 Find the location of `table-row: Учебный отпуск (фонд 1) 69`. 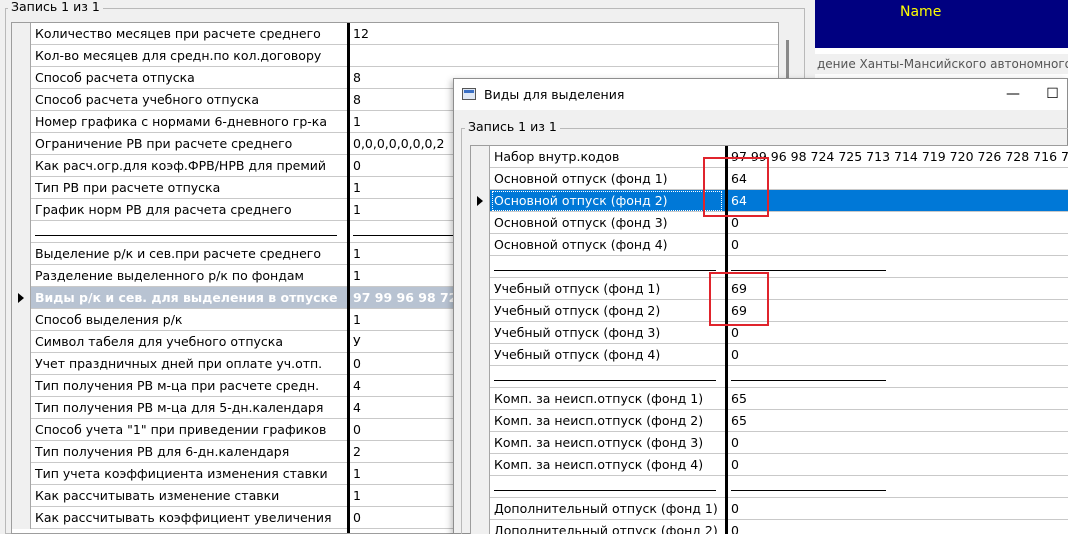

table-row: Учебный отпуск (фонд 1) 69 is located at coordinates (769, 289).